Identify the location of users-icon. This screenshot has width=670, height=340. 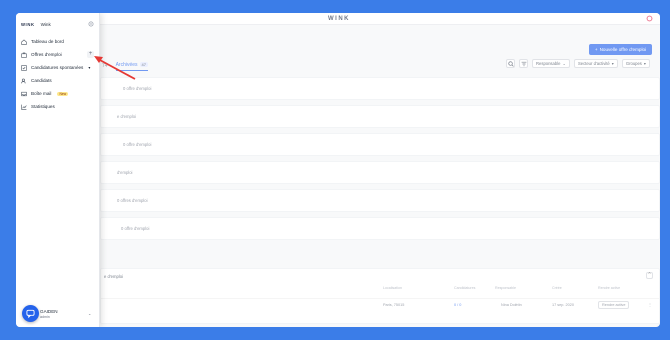
(23, 80).